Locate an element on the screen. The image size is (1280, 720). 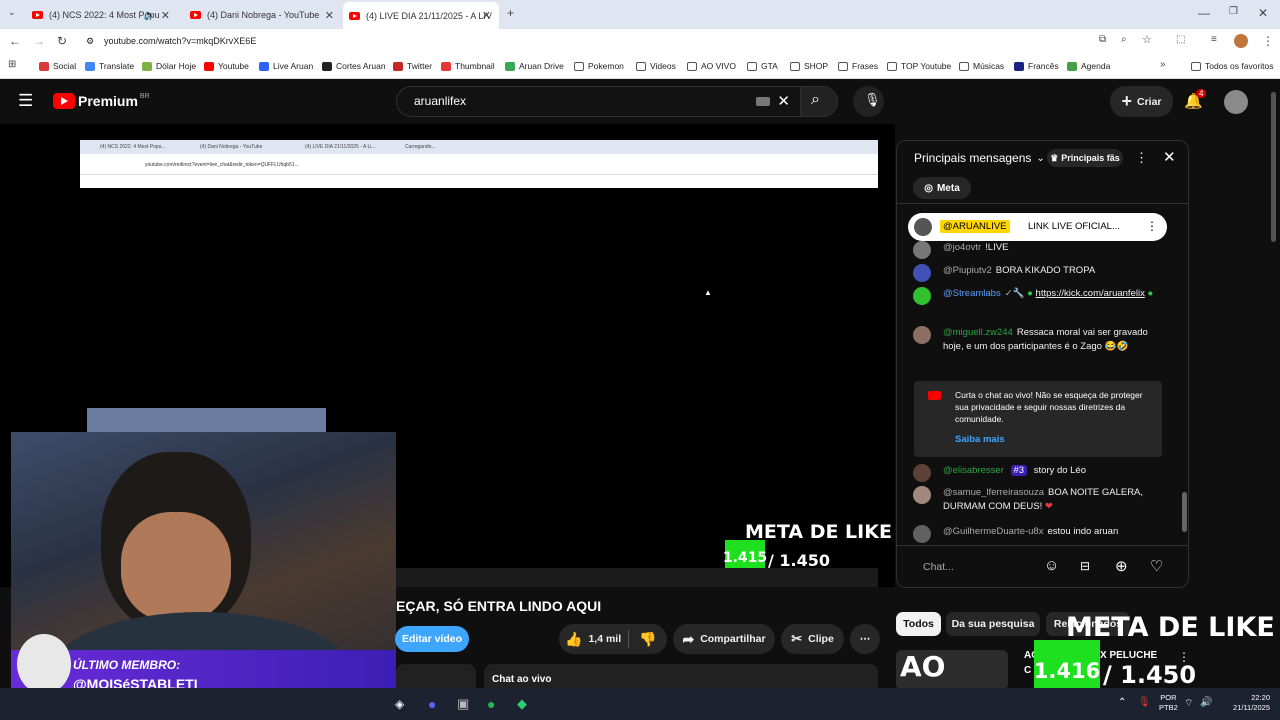
taskbar-app-icon: ◈ is located at coordinates (399, 704).